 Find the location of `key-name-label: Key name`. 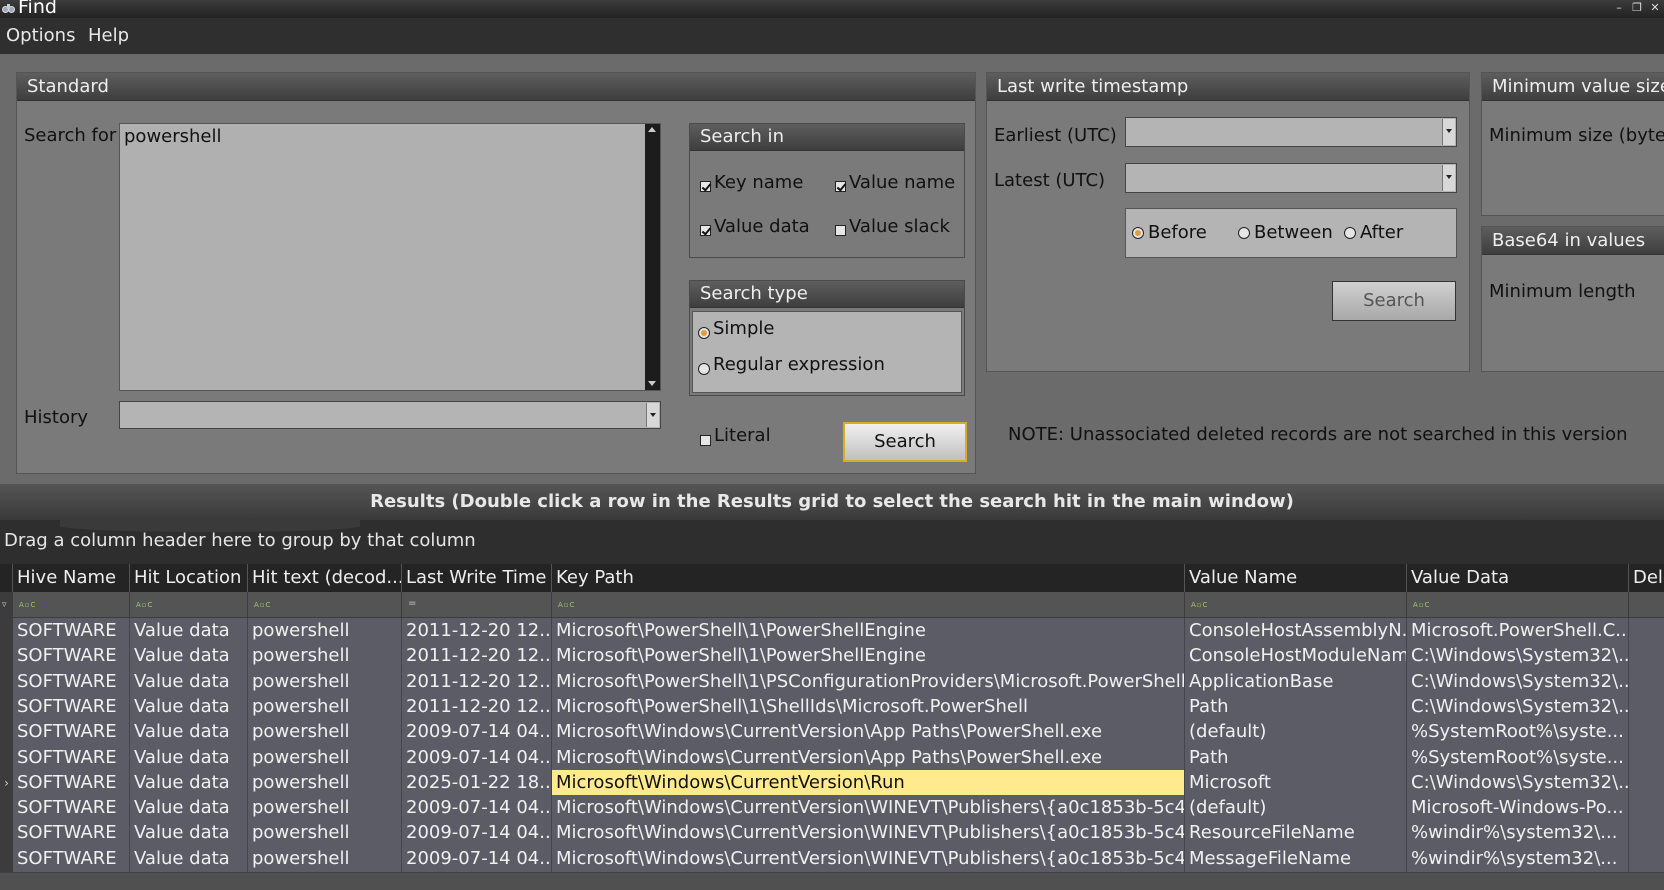

key-name-label: Key name is located at coordinates (759, 182).